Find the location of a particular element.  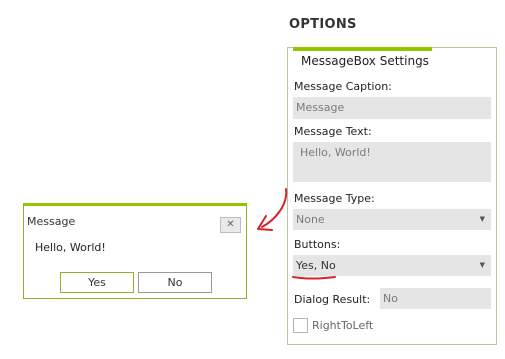

caption-label: Message Caption: is located at coordinates (343, 86).